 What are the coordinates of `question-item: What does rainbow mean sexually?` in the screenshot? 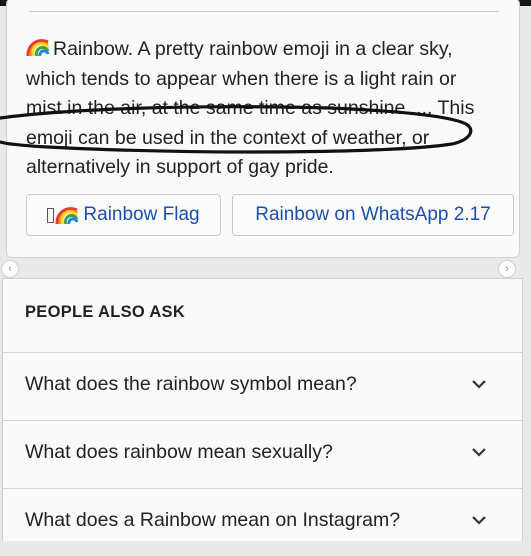 It's located at (262, 454).